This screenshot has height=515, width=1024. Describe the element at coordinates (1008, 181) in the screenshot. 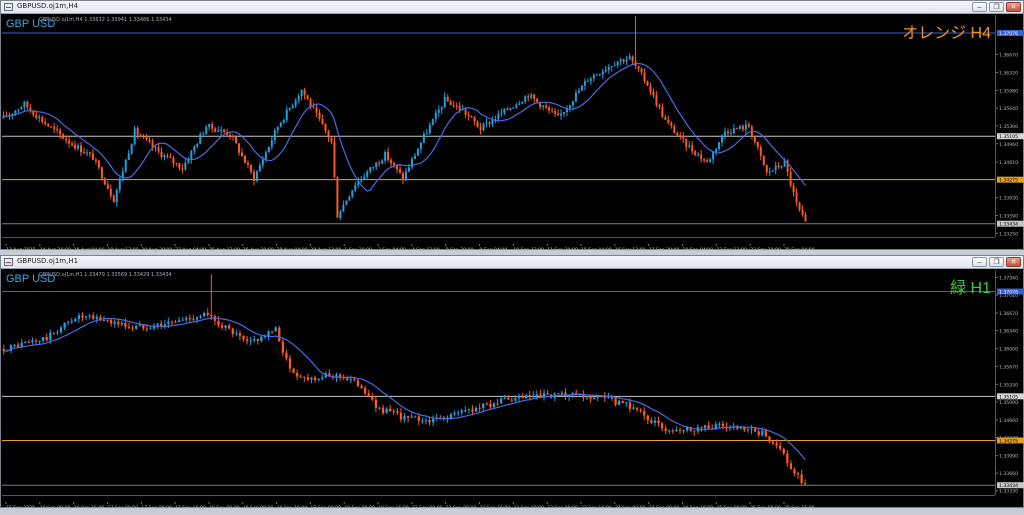

I see `price-tag-label: 1.34275` at that location.